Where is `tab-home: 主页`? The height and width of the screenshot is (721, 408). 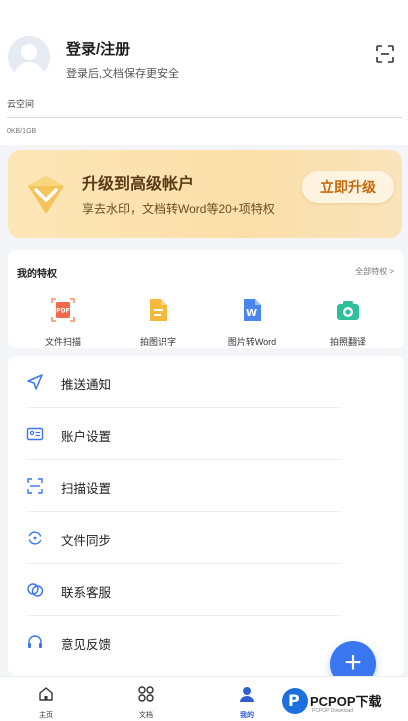
tab-home: 主页 is located at coordinates (46, 702).